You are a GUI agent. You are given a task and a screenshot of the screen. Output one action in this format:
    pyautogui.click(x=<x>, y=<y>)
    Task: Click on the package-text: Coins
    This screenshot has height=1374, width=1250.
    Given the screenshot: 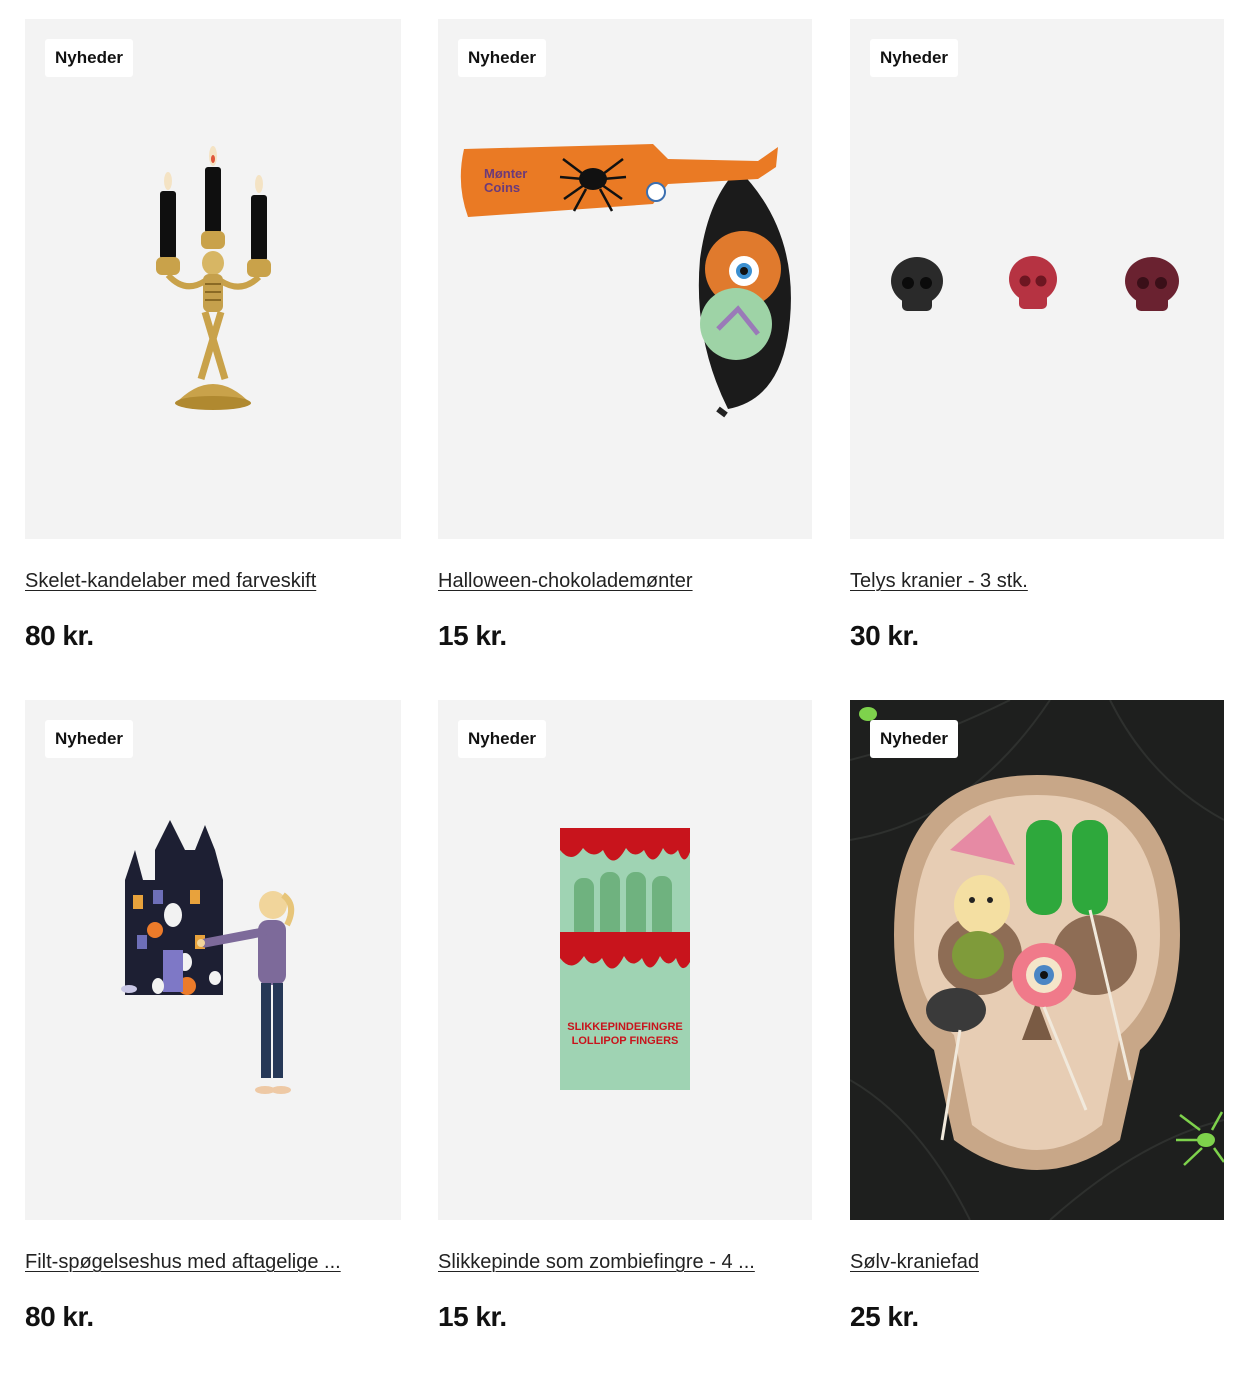 What is the action you would take?
    pyautogui.click(x=502, y=187)
    